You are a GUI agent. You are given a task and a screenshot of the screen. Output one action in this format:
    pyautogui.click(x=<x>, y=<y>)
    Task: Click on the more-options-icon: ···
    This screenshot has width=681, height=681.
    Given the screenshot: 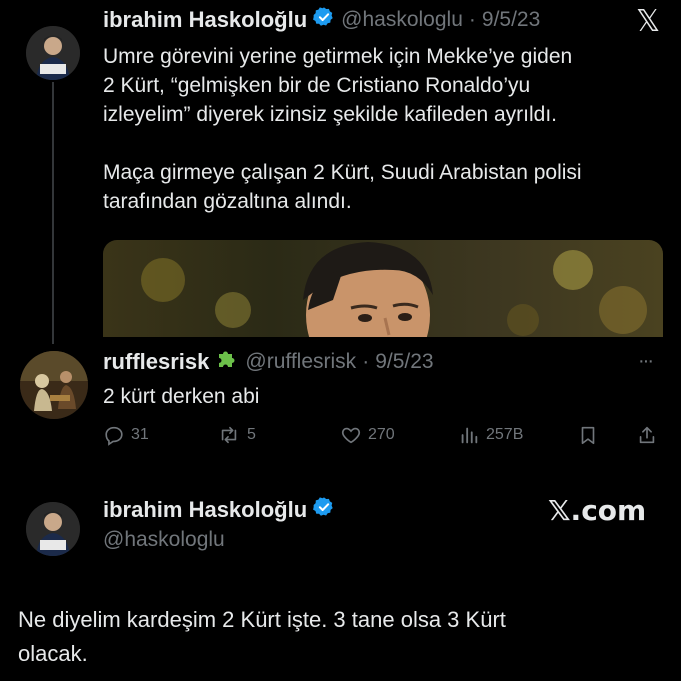 What is the action you would take?
    pyautogui.click(x=646, y=361)
    